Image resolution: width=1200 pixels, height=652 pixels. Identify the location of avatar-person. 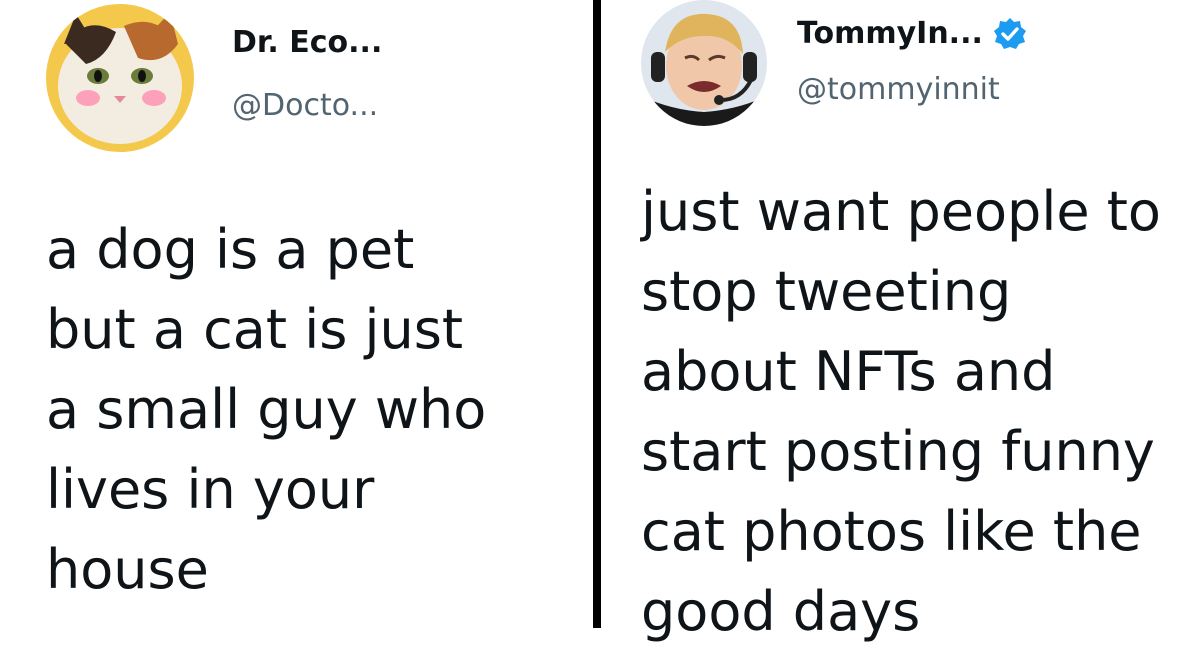
(704, 63).